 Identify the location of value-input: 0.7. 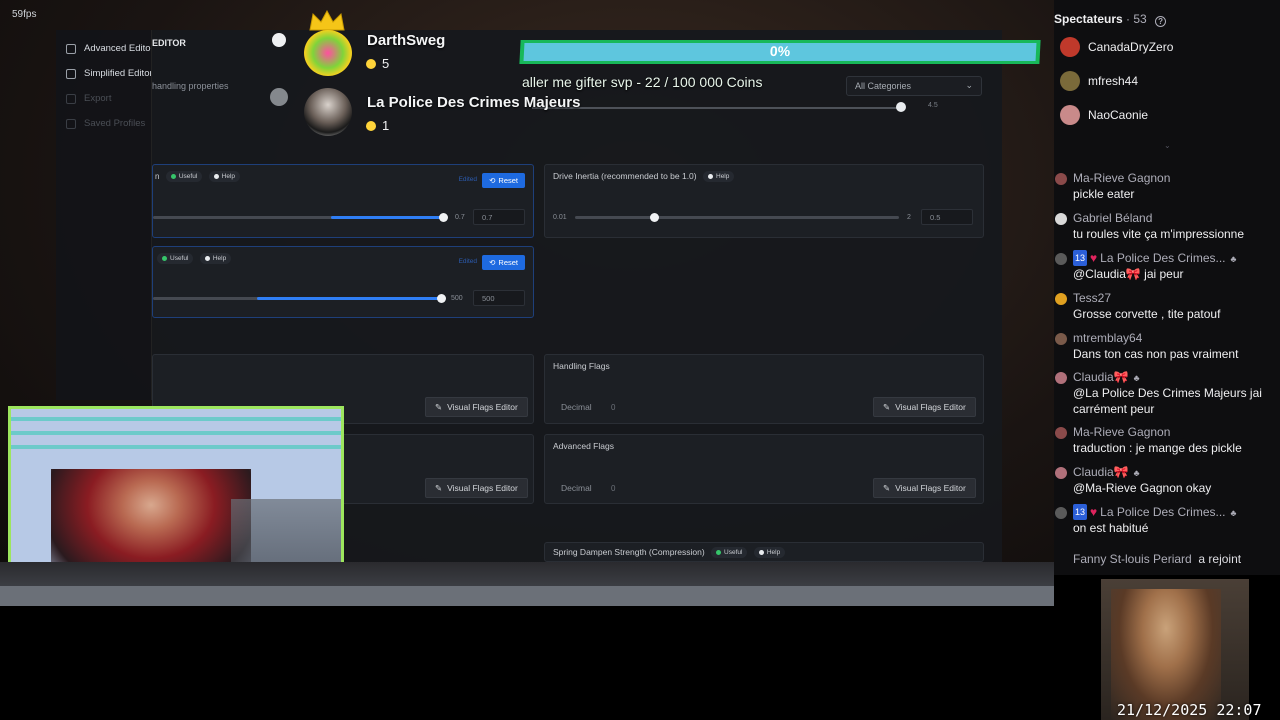
(499, 217).